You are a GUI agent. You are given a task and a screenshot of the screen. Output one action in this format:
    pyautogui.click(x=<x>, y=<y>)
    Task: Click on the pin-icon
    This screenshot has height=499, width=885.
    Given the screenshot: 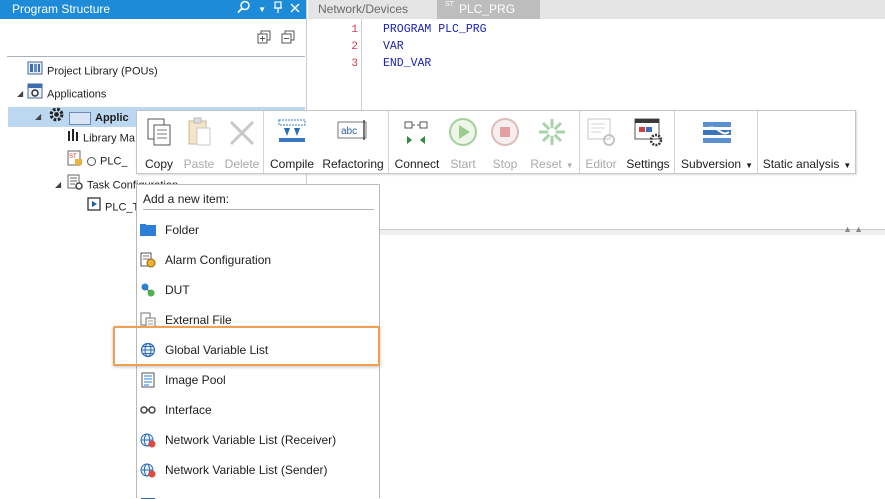 What is the action you would take?
    pyautogui.click(x=278, y=9)
    